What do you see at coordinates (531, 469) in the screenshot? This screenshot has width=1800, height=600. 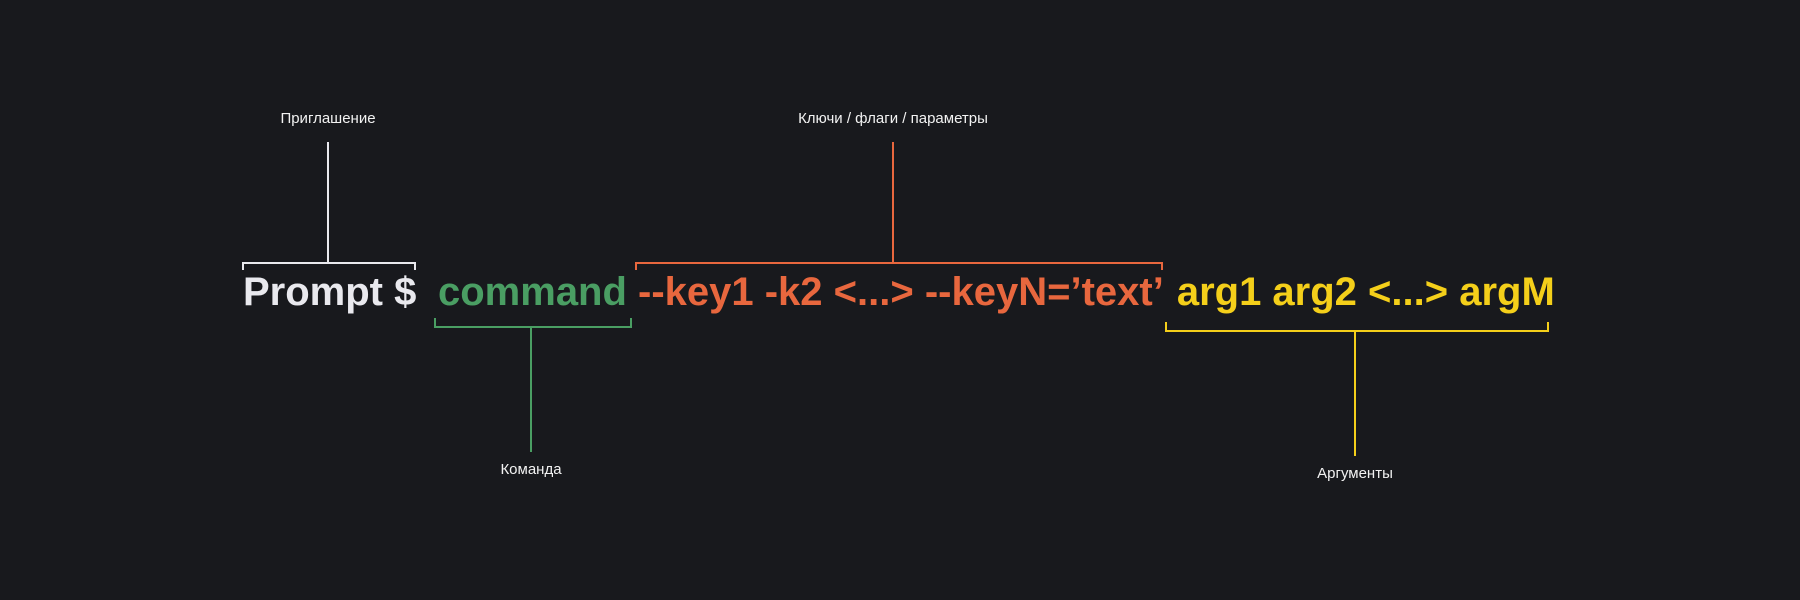 I see `command-label: Команда` at bounding box center [531, 469].